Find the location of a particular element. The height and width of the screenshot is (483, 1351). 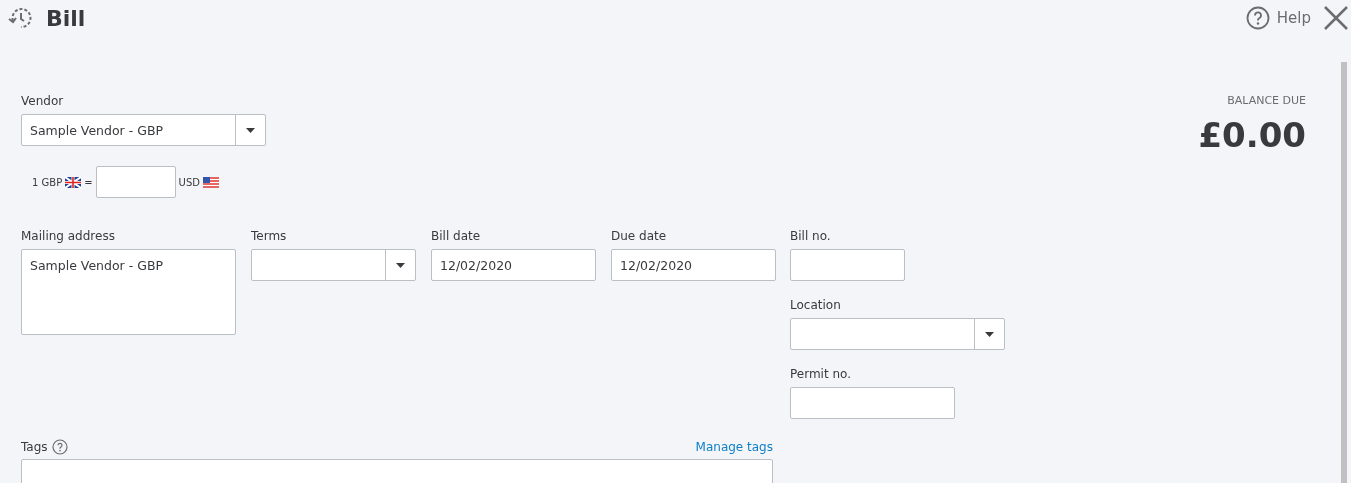

field-label: Due date is located at coordinates (639, 236).